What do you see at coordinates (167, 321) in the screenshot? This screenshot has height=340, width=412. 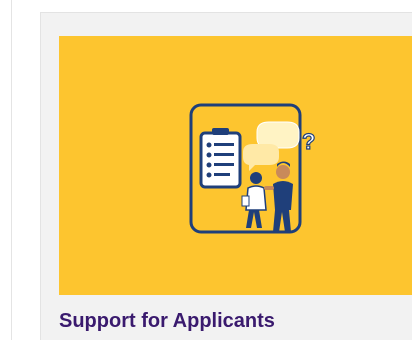 I see `card-title-link: Support for Applicants` at bounding box center [167, 321].